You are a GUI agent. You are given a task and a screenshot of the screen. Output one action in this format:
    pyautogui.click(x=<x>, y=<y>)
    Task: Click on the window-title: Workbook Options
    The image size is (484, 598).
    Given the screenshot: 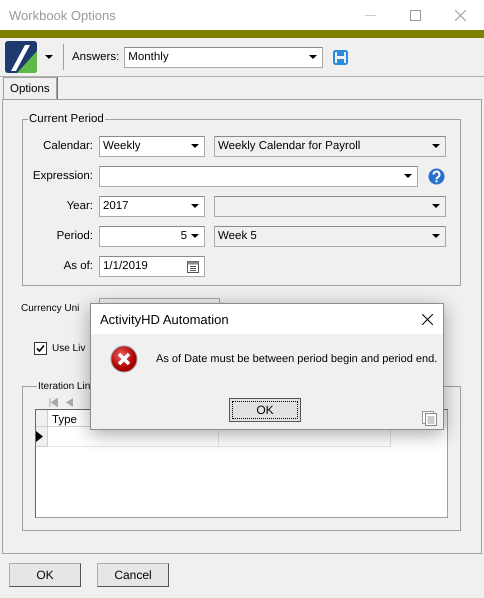 What is the action you would take?
    pyautogui.click(x=62, y=15)
    